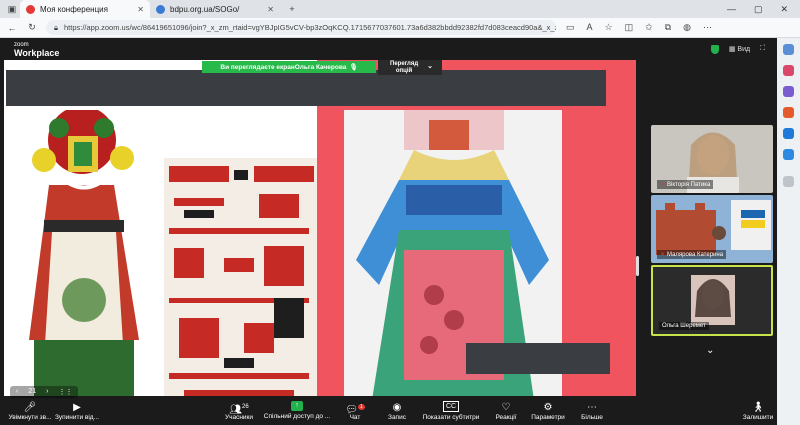 Image resolution: width=800 pixels, height=425 pixels. Describe the element at coordinates (788, 154) in the screenshot. I see `send-icon` at that location.